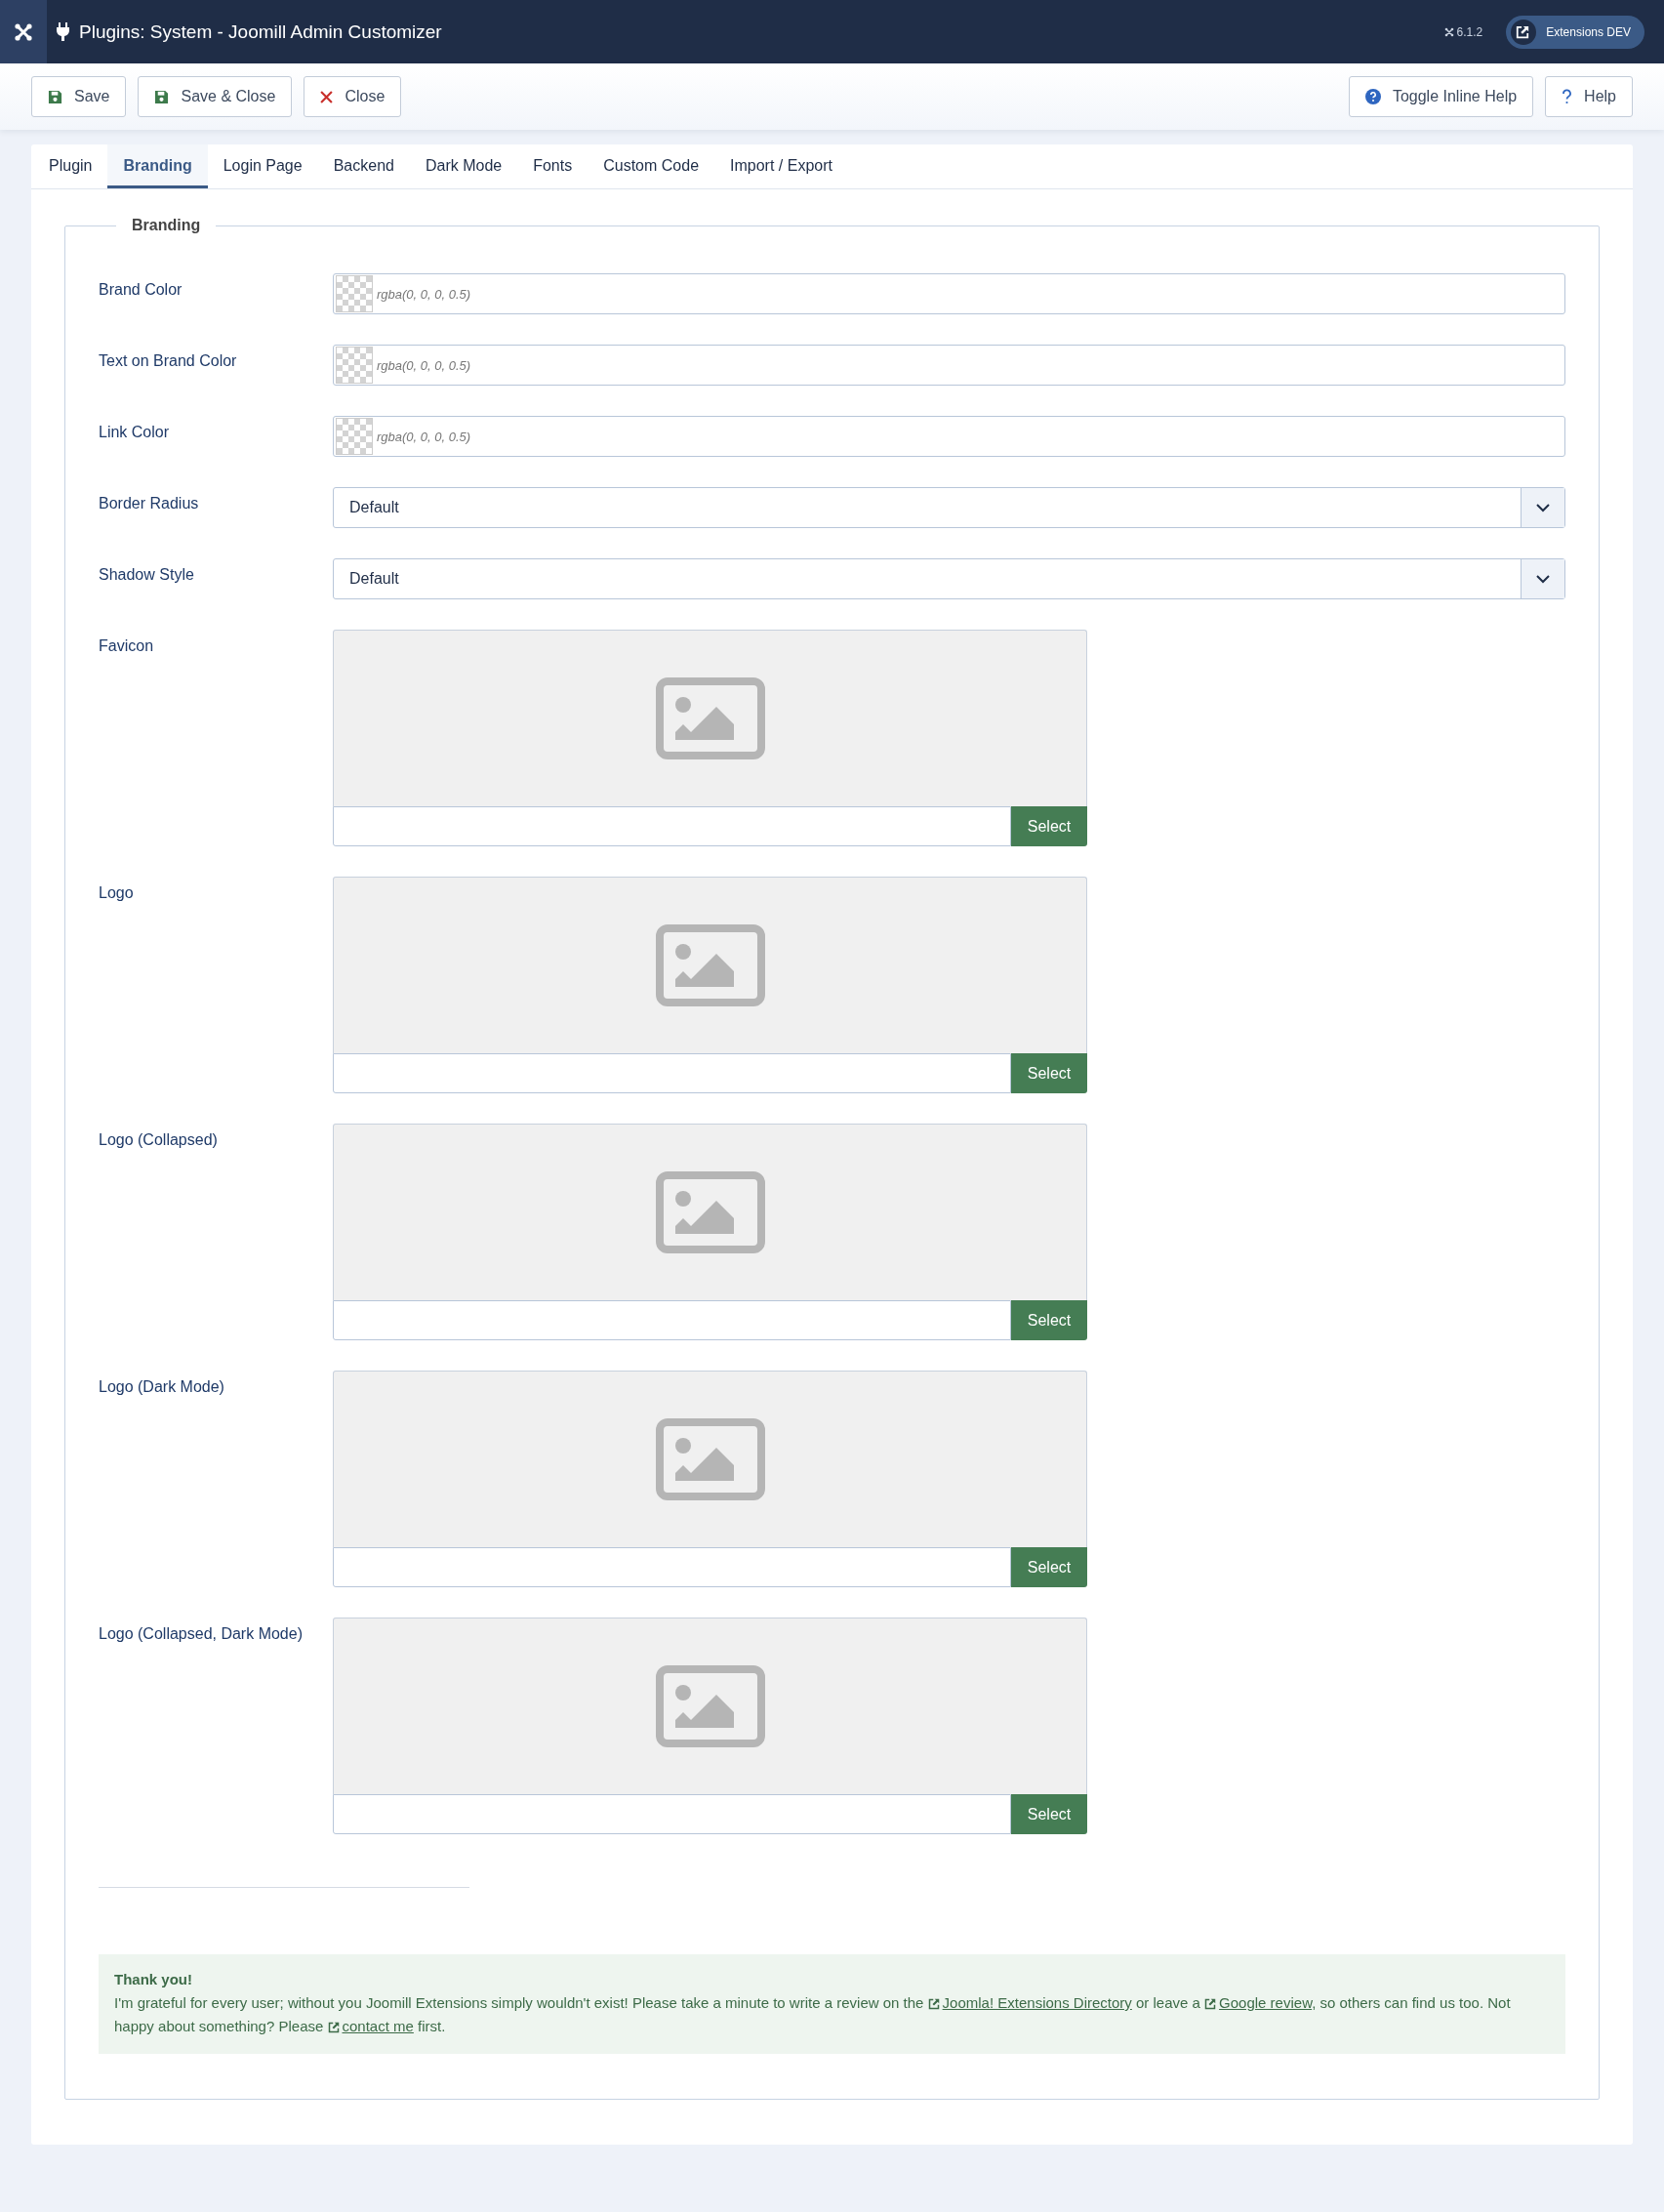  Describe the element at coordinates (262, 166) in the screenshot. I see `tab: Login Page` at that location.